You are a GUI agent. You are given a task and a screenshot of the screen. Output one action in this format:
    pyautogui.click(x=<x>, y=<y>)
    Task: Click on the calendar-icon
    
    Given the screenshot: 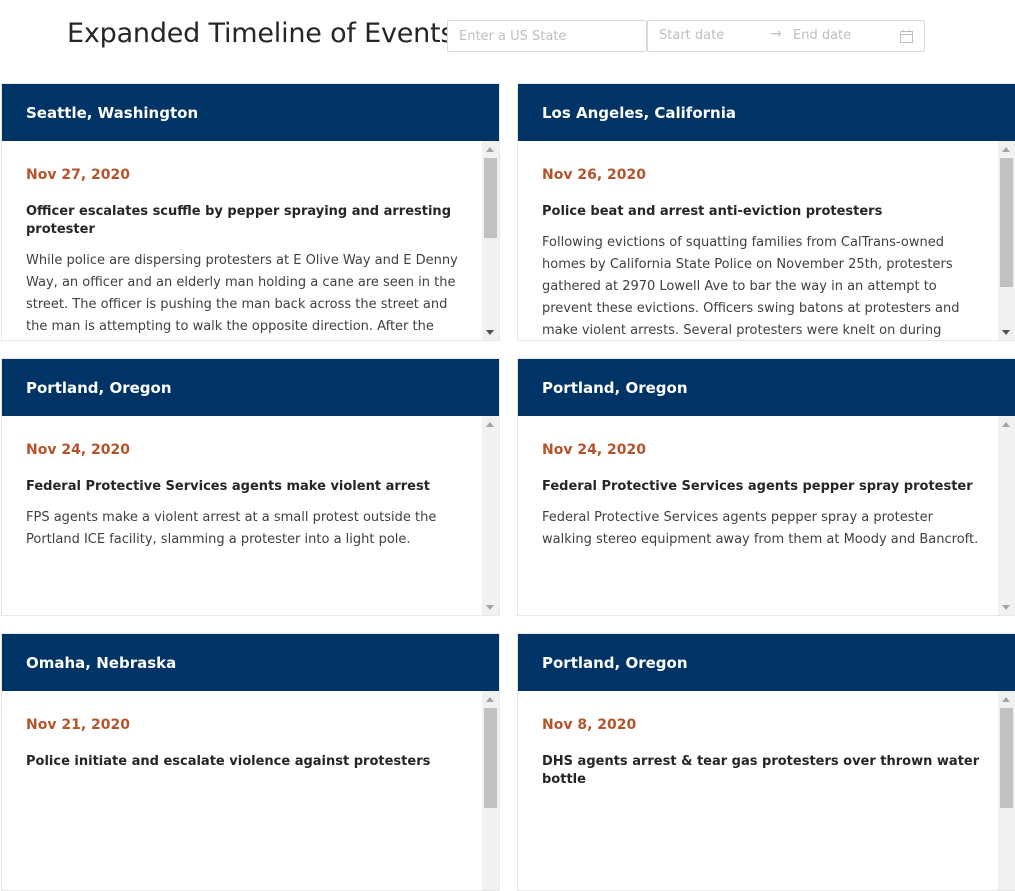 What is the action you would take?
    pyautogui.click(x=906, y=36)
    